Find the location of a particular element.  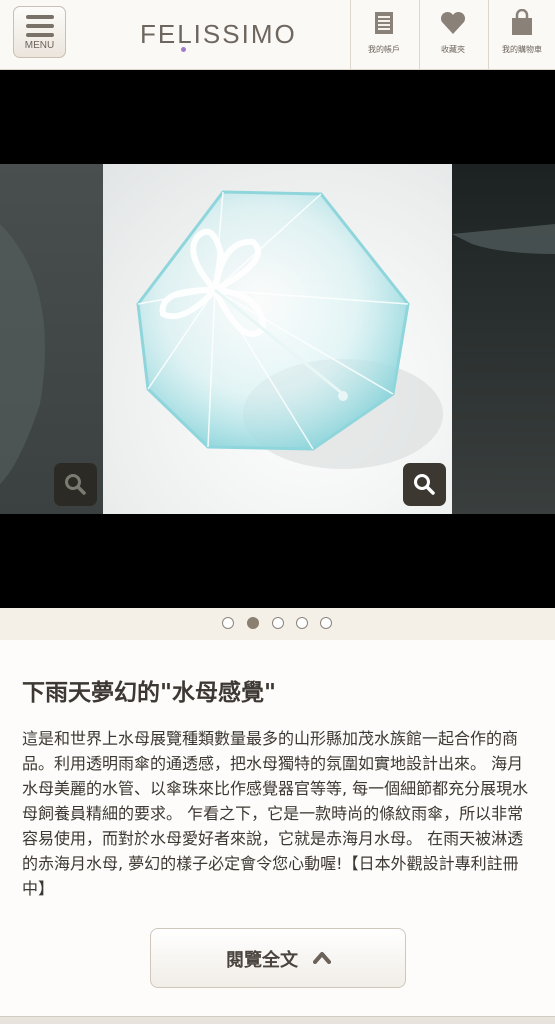

chevron-up-icon is located at coordinates (322, 958).